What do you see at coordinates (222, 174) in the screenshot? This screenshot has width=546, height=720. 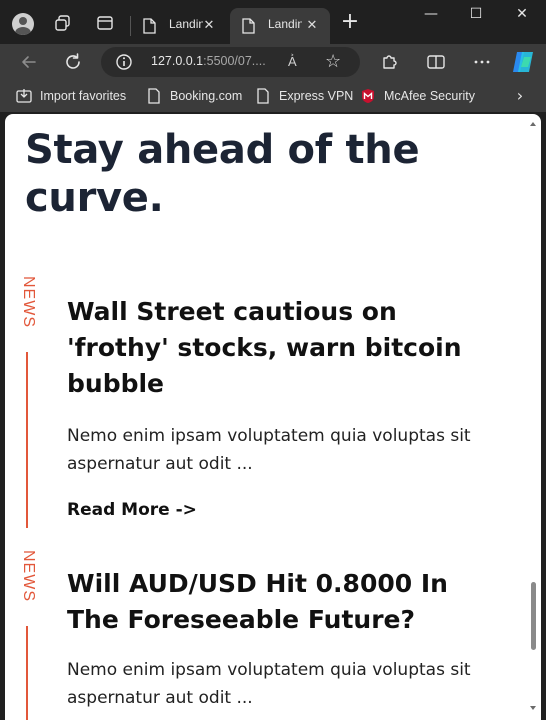 I see `page-headline: Stay ahead of the curve.` at bounding box center [222, 174].